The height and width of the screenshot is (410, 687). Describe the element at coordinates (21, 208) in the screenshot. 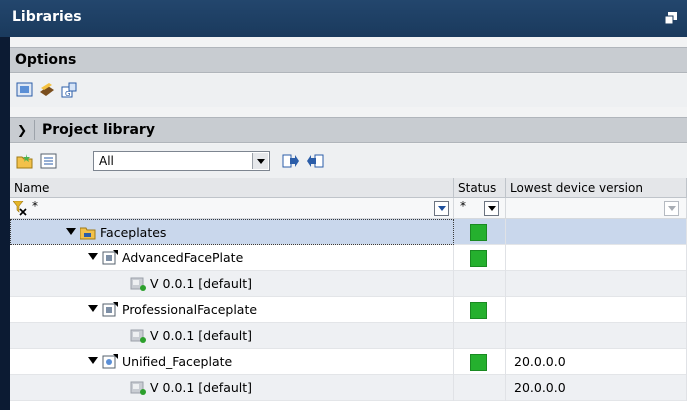

I see `clear-filter-icon` at that location.